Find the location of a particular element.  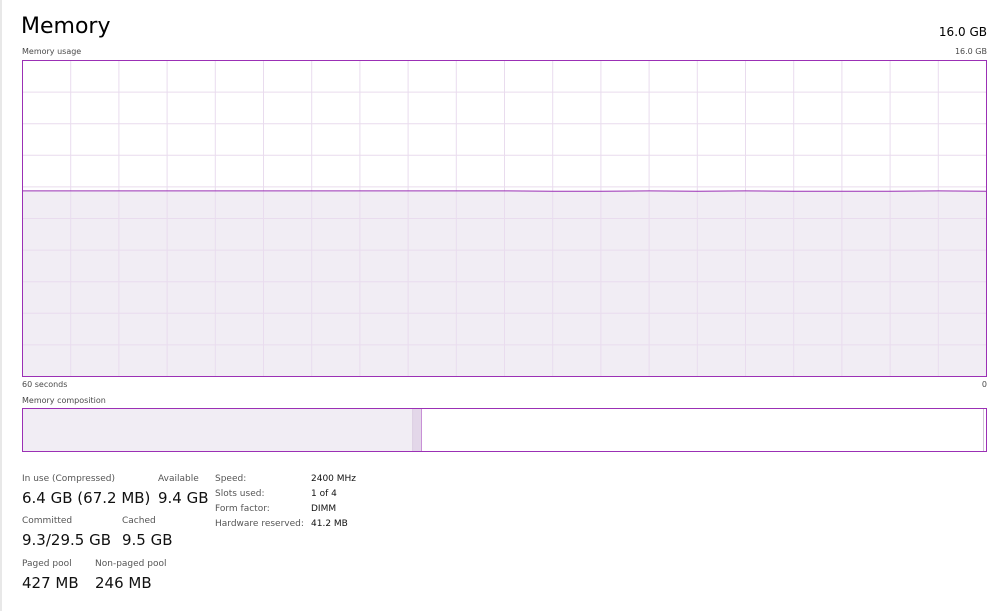

memory-usage-label: Memory usage is located at coordinates (52, 51).